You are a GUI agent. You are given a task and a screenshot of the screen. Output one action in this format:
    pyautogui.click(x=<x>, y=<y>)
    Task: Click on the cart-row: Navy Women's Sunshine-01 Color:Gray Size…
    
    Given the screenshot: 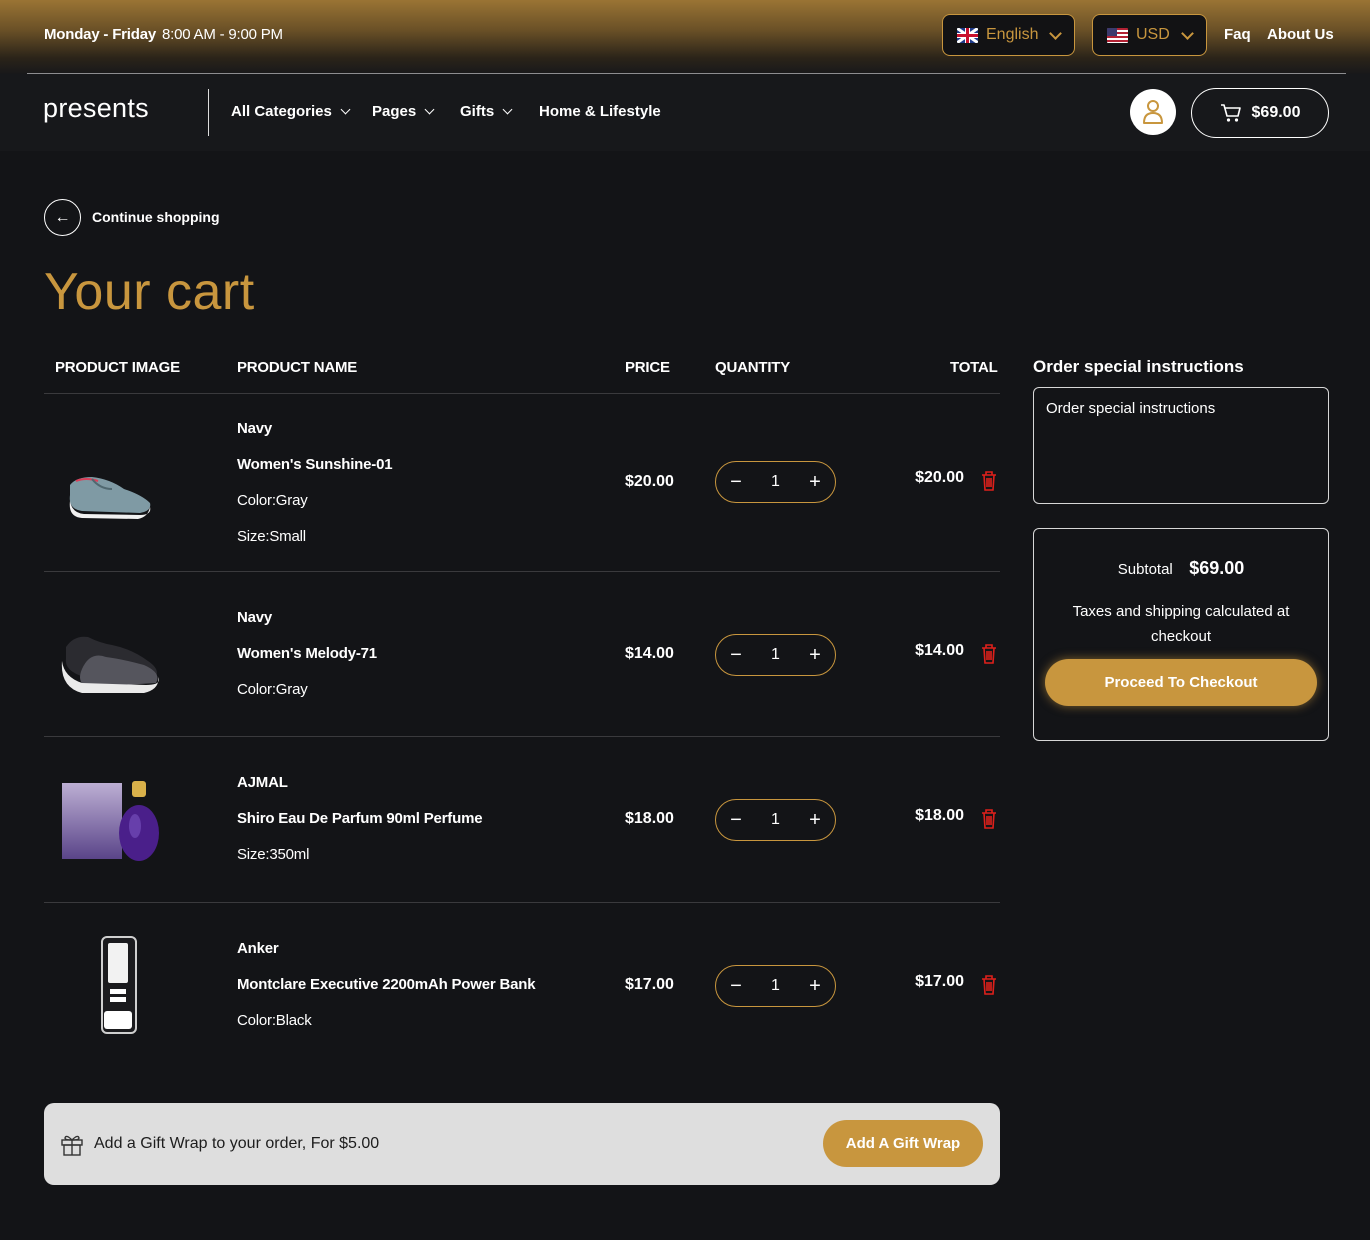 What is the action you would take?
    pyautogui.click(x=522, y=483)
    